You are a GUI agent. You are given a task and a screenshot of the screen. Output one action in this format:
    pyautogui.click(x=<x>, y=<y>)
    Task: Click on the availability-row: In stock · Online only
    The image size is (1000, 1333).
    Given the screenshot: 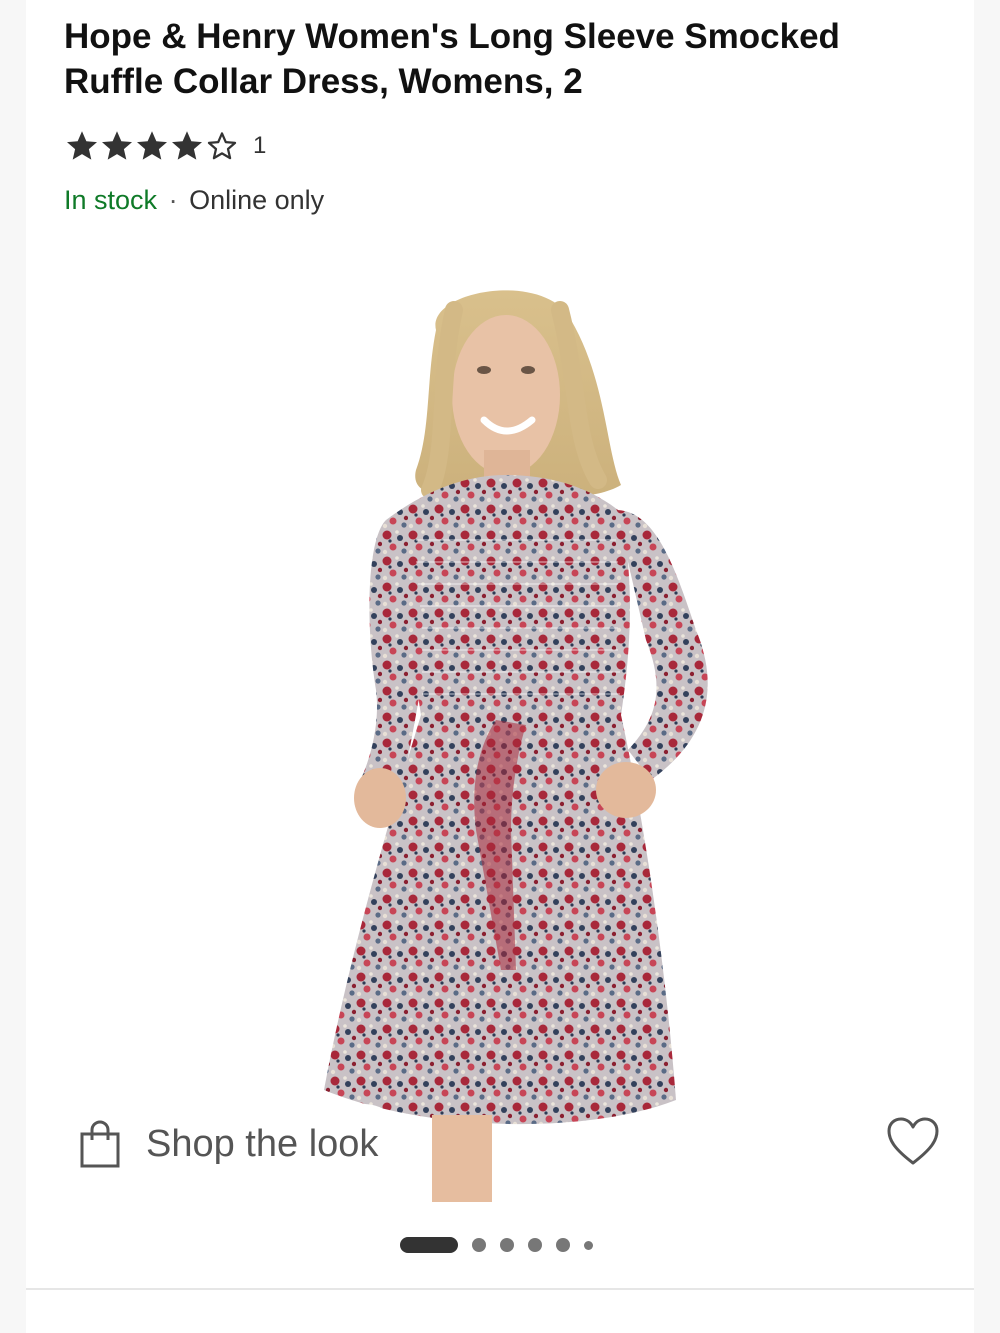 What is the action you would take?
    pyautogui.click(x=194, y=200)
    